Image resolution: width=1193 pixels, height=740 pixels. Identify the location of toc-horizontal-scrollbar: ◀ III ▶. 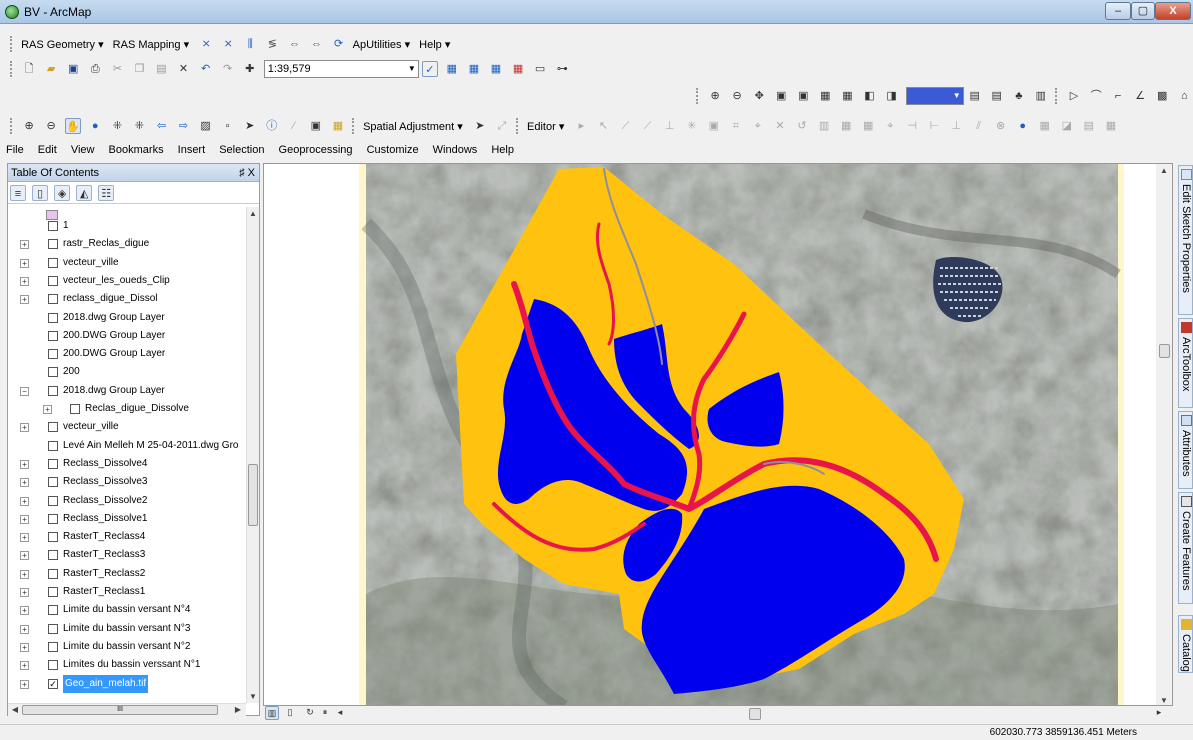
(127, 709).